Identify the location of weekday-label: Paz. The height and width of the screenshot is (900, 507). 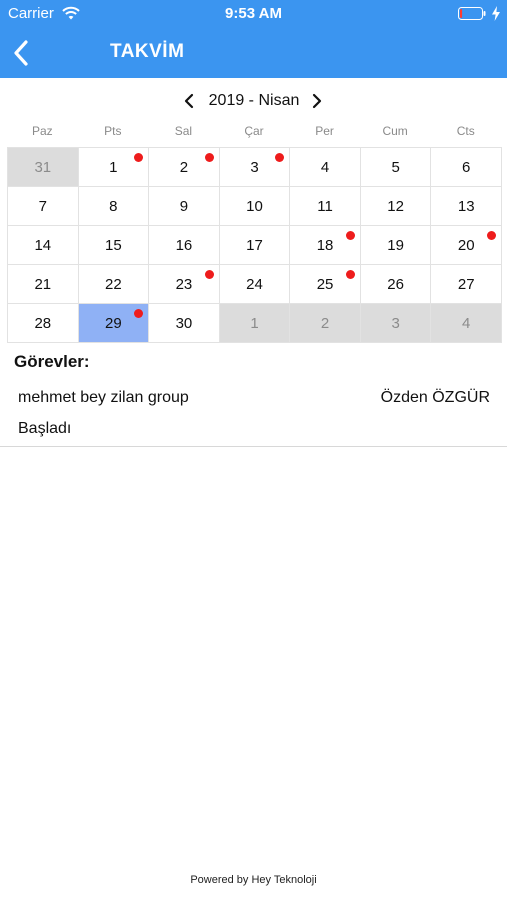
(42, 131).